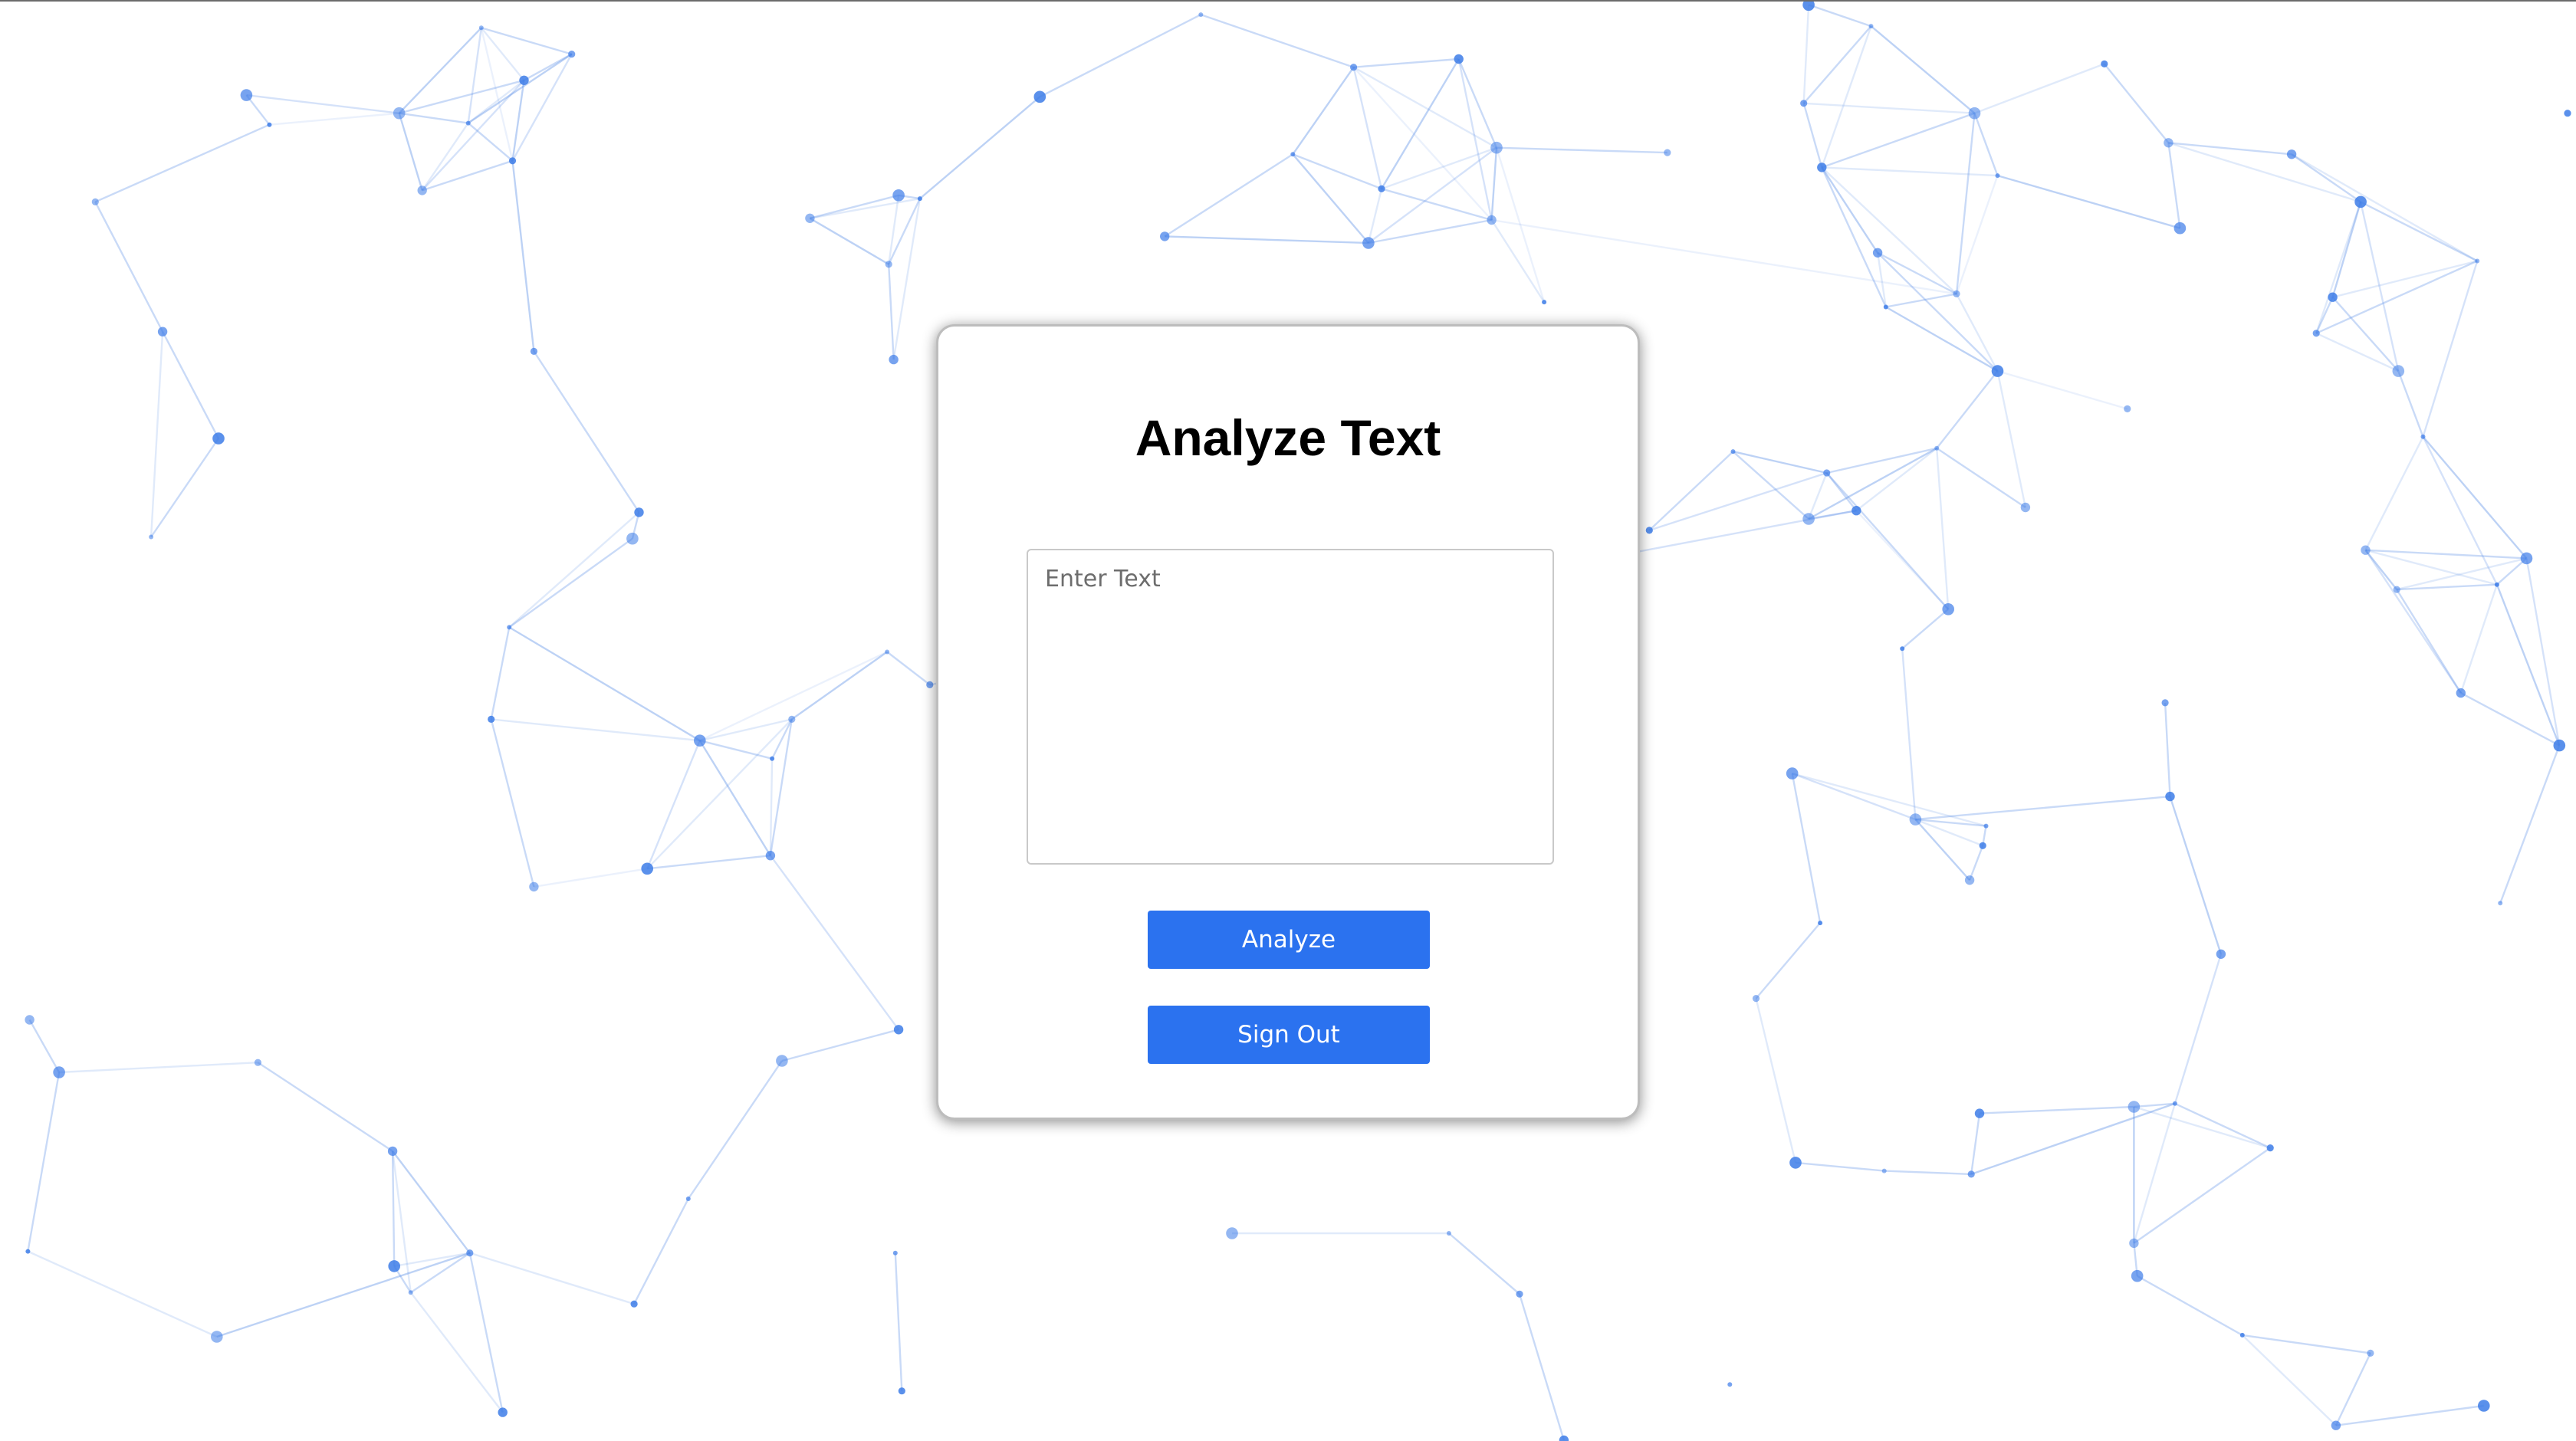  I want to click on text-input, so click(1291, 707).